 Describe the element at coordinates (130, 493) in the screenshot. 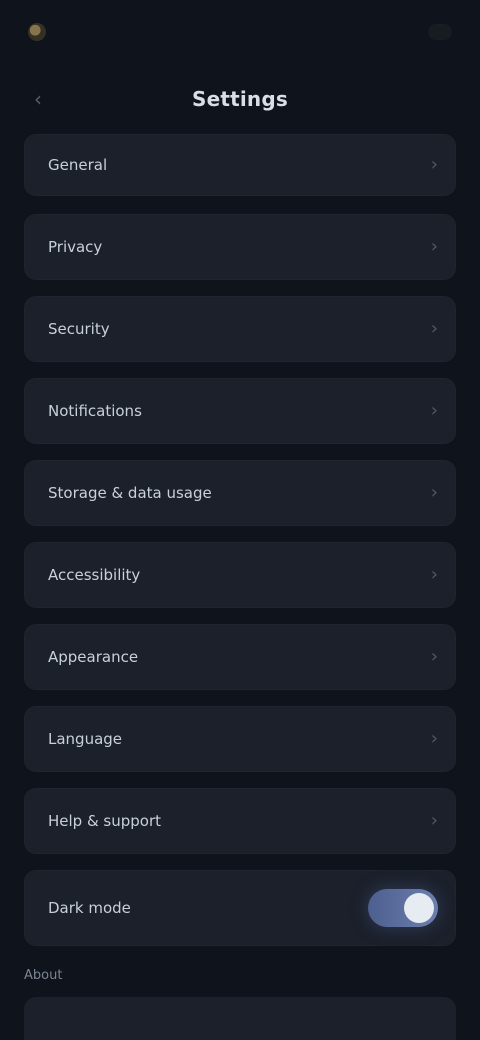

I see `settings-row-label: Storage & data usage` at that location.